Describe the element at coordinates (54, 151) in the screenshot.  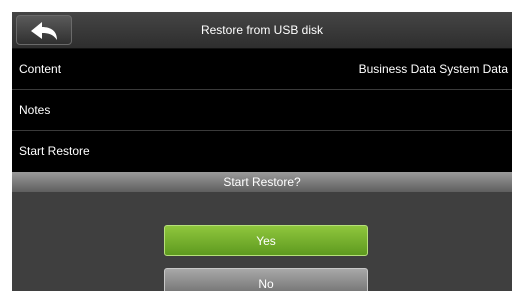
I see `start-restore-label: Start Restore` at that location.